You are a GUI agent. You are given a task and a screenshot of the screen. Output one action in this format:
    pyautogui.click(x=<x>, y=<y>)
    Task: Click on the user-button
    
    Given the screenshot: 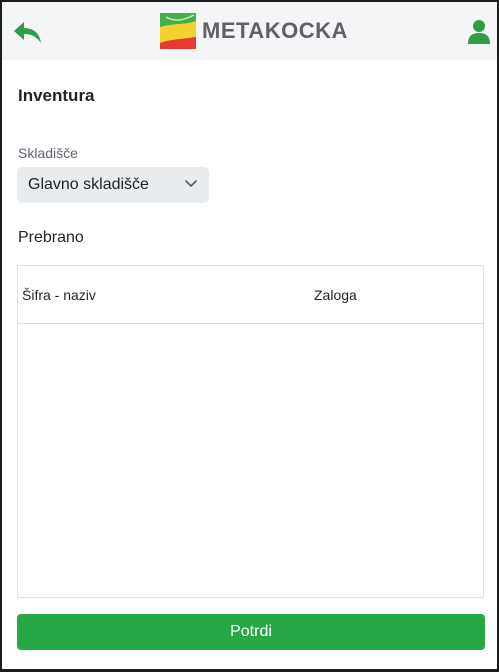 What is the action you would take?
    pyautogui.click(x=479, y=32)
    